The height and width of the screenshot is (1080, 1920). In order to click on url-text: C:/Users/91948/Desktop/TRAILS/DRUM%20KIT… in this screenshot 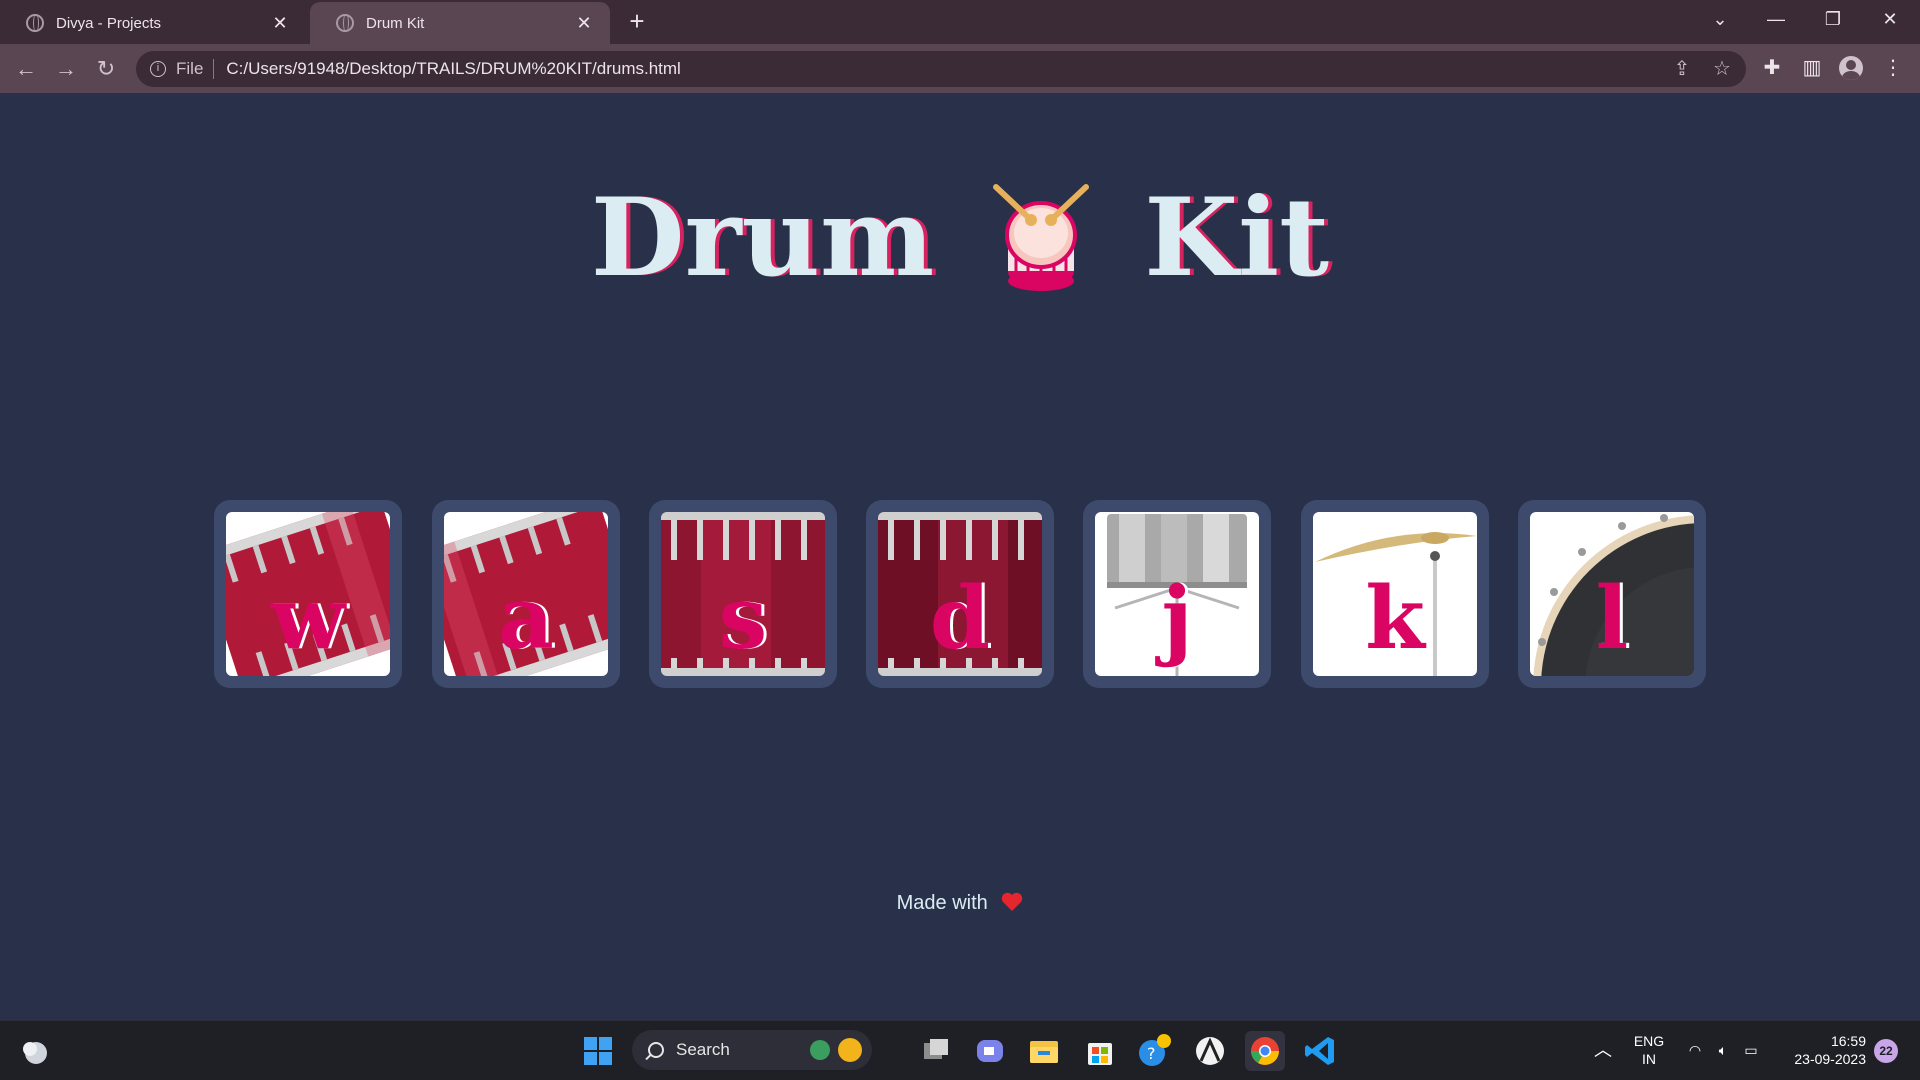, I will do `click(453, 69)`.